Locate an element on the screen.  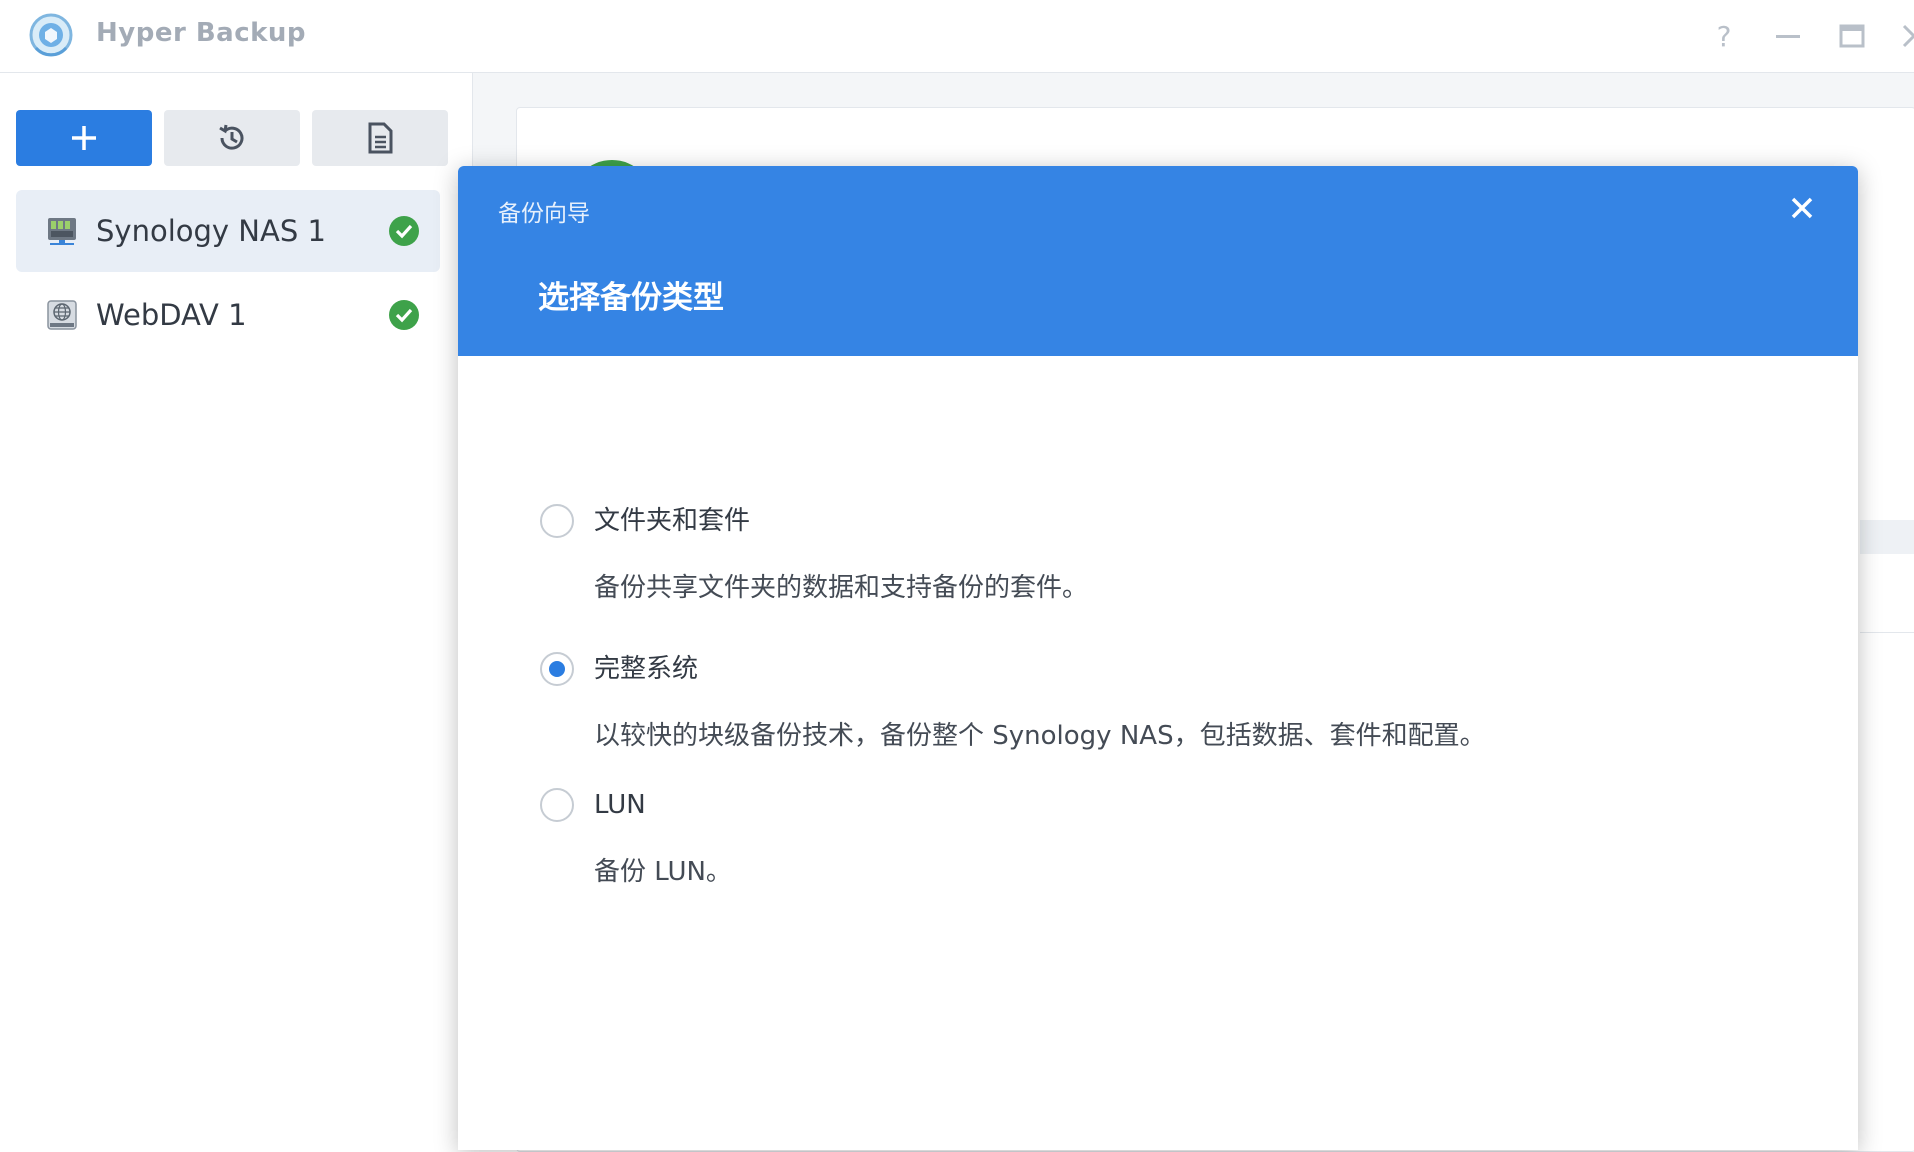
option-label: LUN is located at coordinates (620, 805).